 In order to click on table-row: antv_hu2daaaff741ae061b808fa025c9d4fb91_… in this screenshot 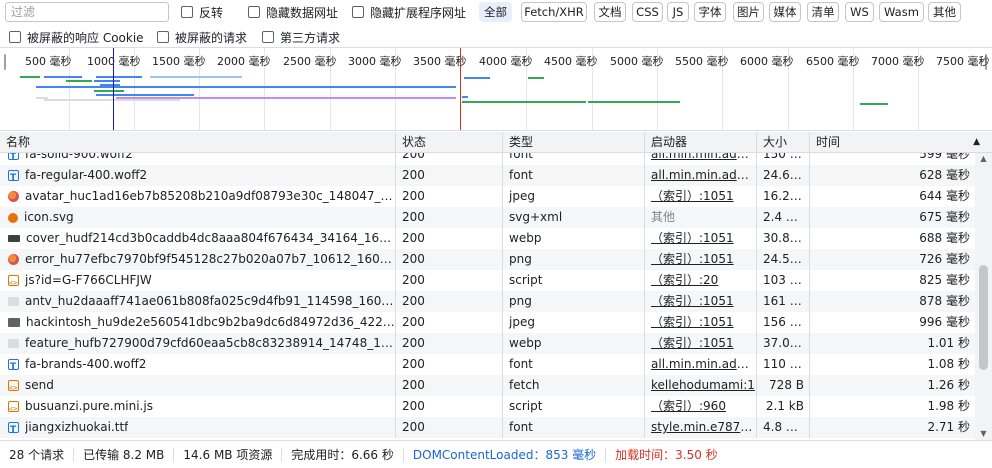, I will do `click(487, 301)`.